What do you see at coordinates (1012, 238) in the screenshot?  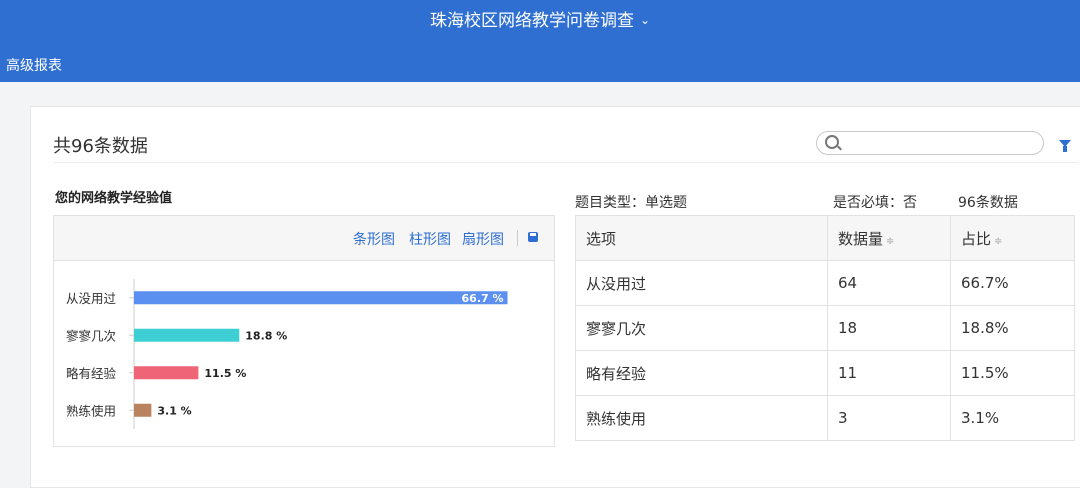 I see `col-ratio: 占比 ≑` at bounding box center [1012, 238].